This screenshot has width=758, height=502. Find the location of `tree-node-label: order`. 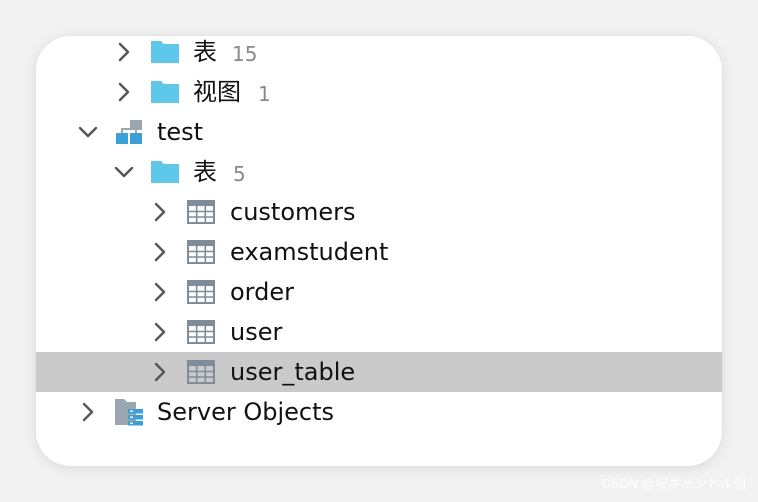

tree-node-label: order is located at coordinates (262, 292).